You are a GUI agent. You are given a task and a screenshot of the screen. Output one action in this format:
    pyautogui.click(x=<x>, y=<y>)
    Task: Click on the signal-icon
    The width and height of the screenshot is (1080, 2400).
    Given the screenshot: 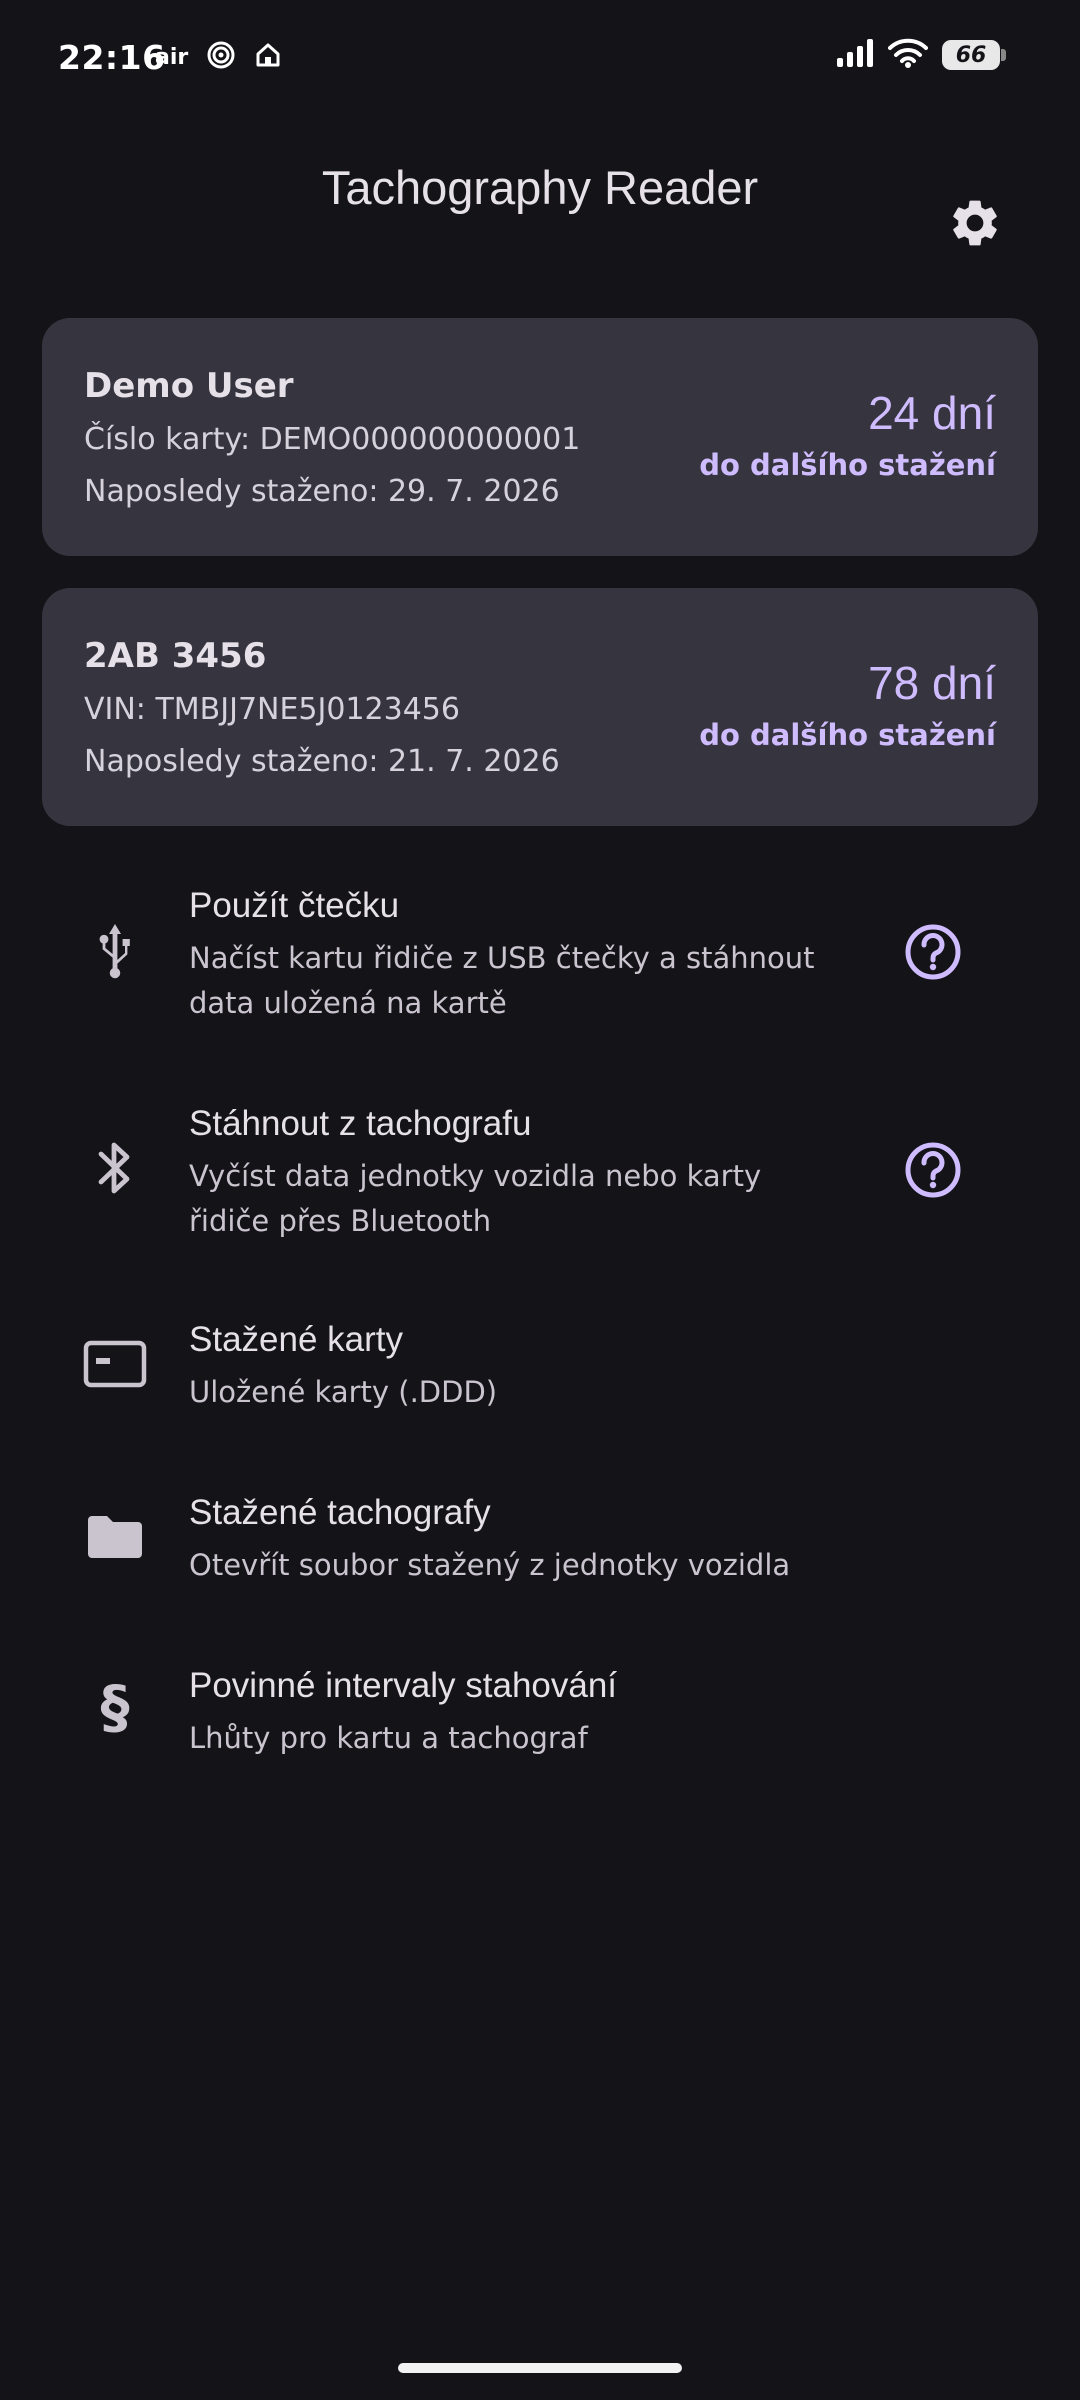 What is the action you would take?
    pyautogui.click(x=855, y=55)
    